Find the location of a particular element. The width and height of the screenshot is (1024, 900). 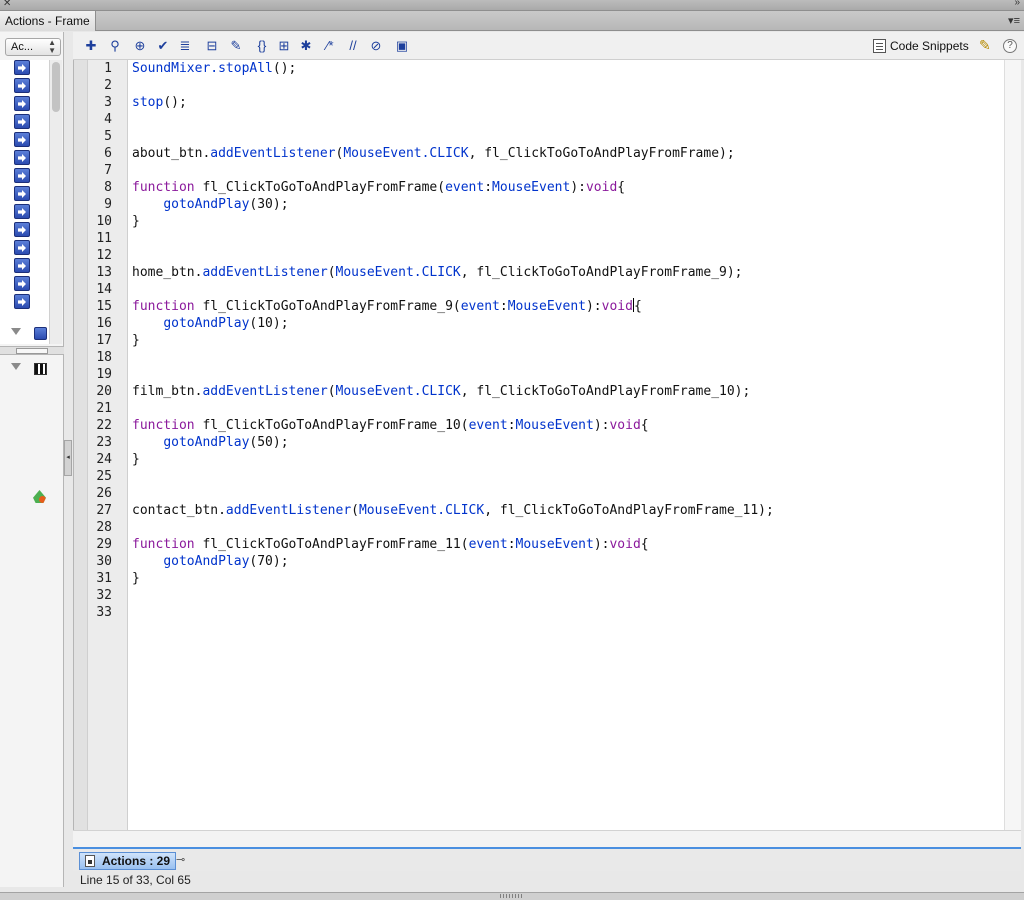

line-number: 20 is located at coordinates (104, 391).